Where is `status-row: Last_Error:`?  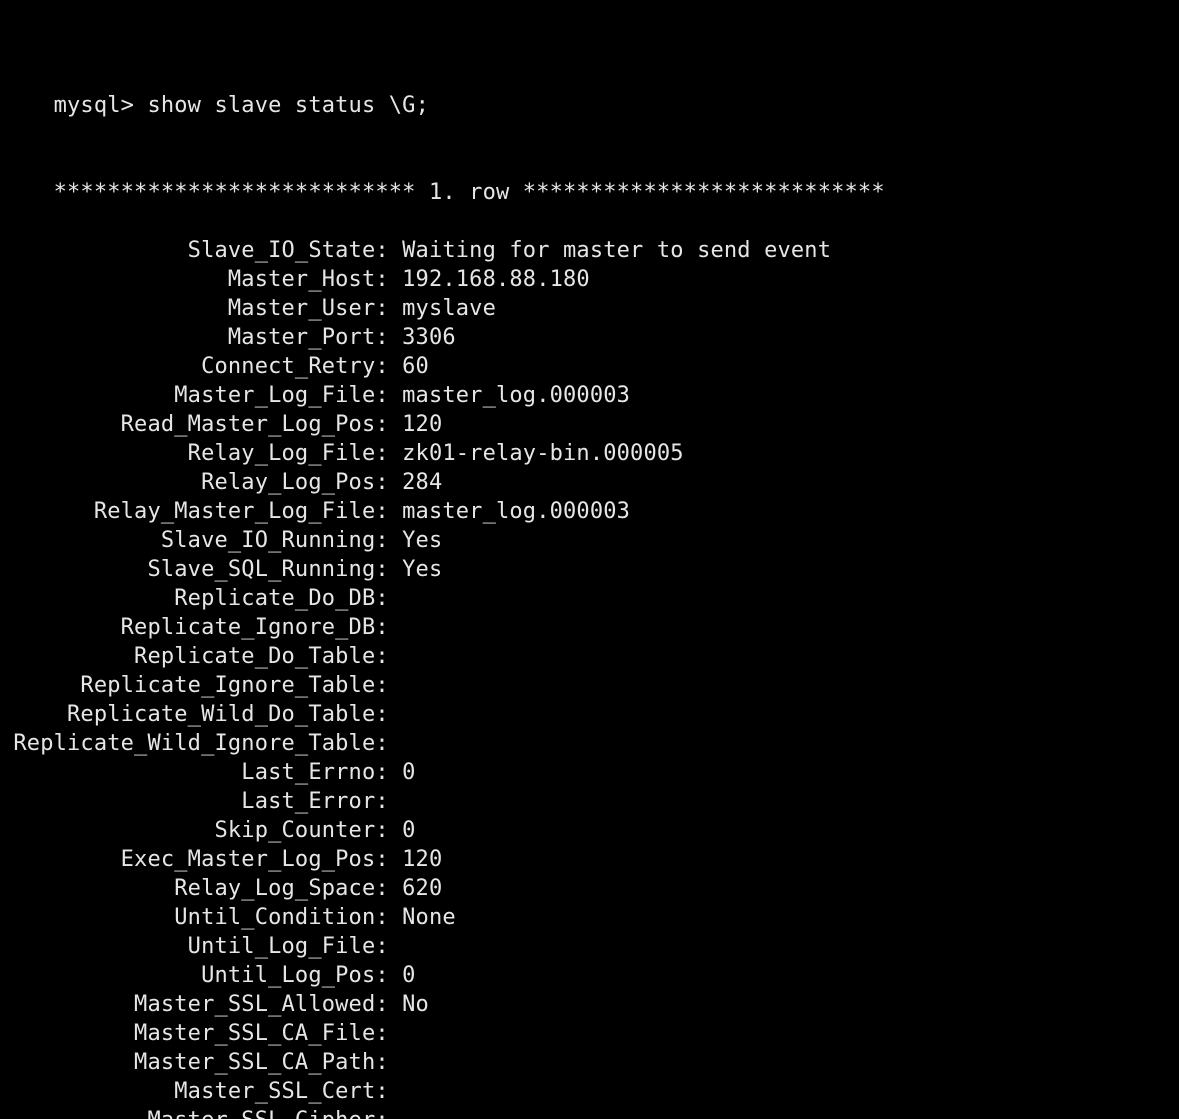 status-row: Last_Error: is located at coordinates (589, 801).